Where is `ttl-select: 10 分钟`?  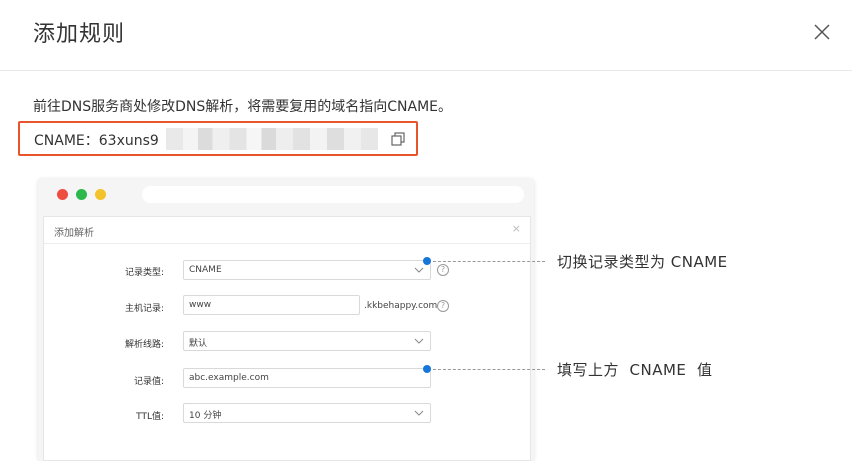 ttl-select: 10 分钟 is located at coordinates (307, 413).